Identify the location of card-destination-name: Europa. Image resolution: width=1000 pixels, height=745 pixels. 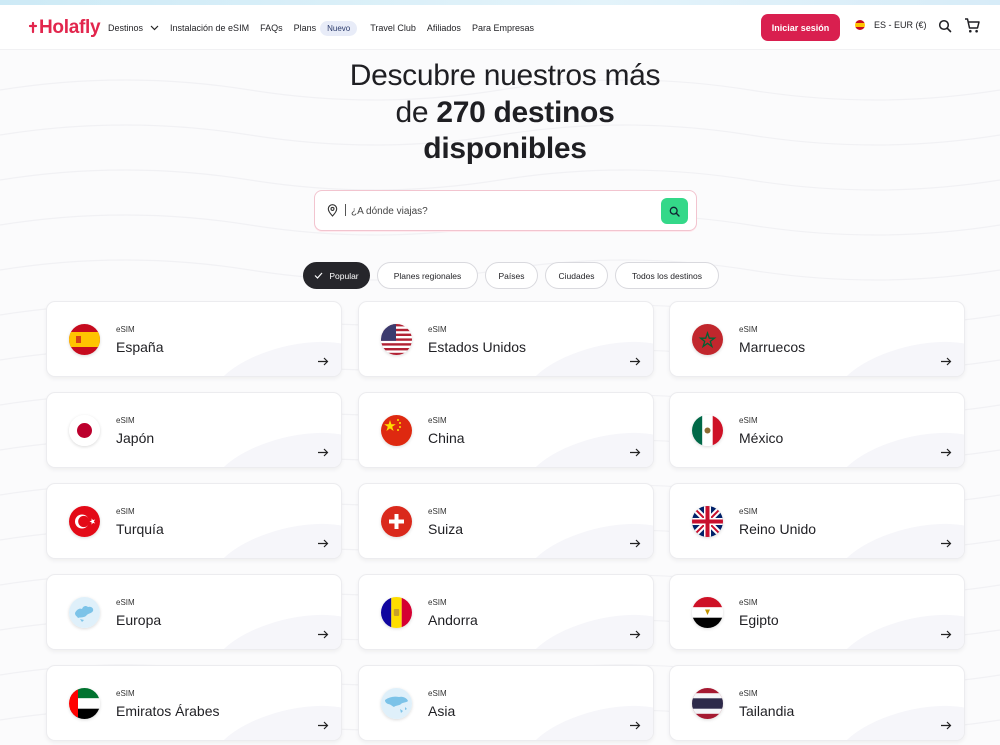
(139, 620).